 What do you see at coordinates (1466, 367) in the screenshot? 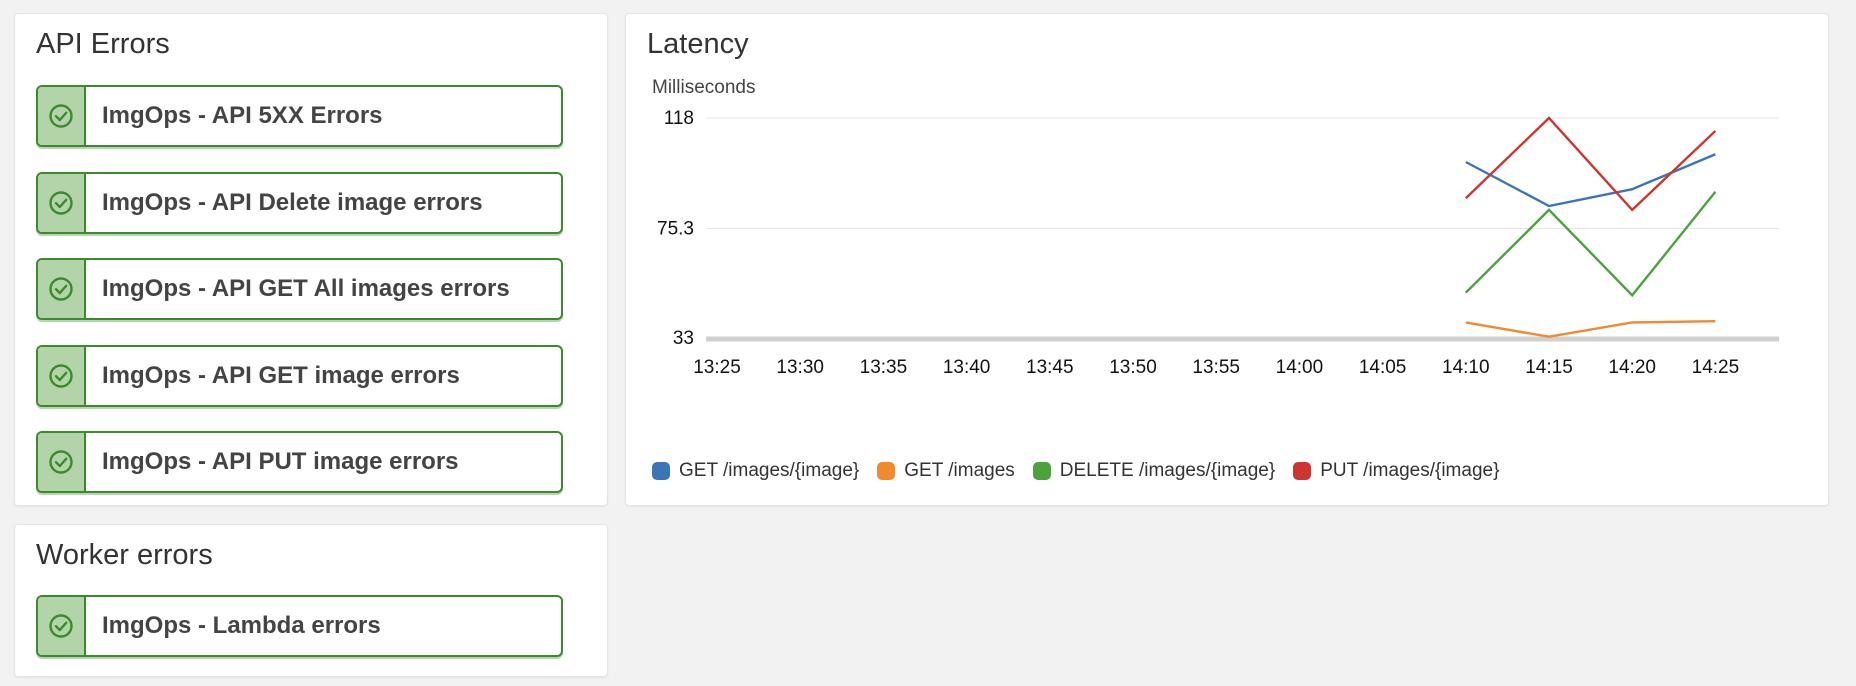
I see `x-tick-label: 14:10` at bounding box center [1466, 367].